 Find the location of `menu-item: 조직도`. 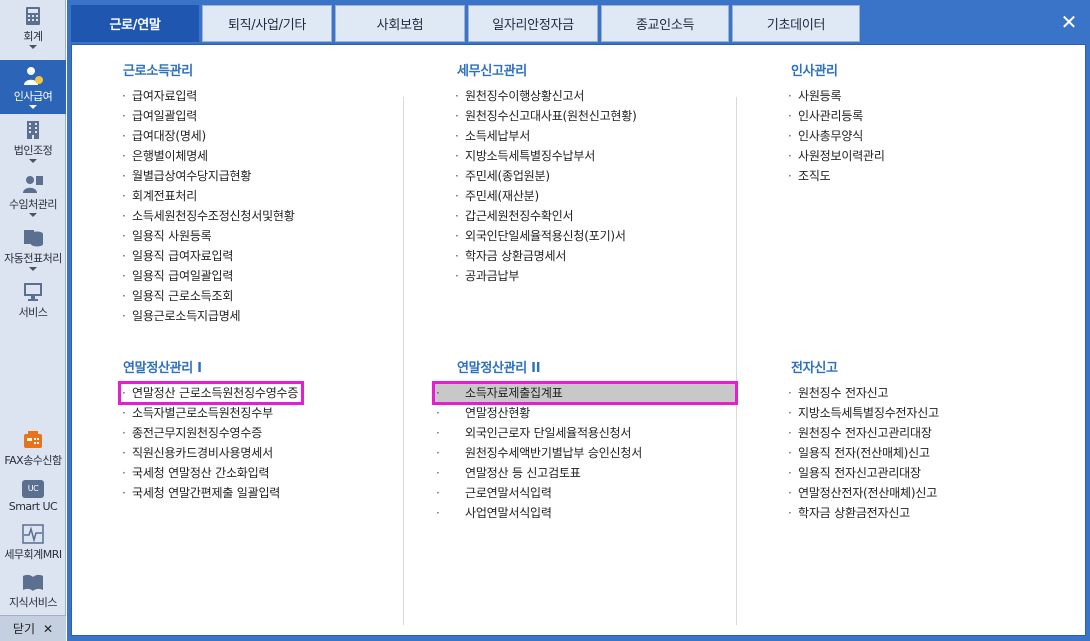

menu-item: 조직도 is located at coordinates (835, 176).